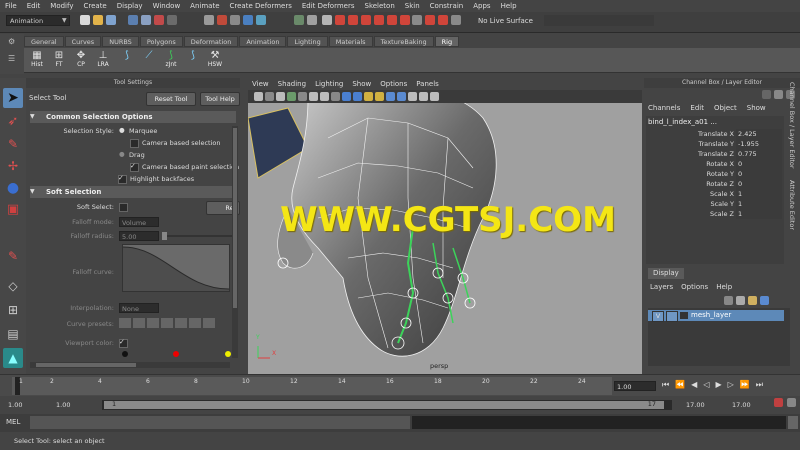 This screenshot has width=800, height=450. What do you see at coordinates (684, 315) in the screenshot?
I see `layer-color-icon` at bounding box center [684, 315].